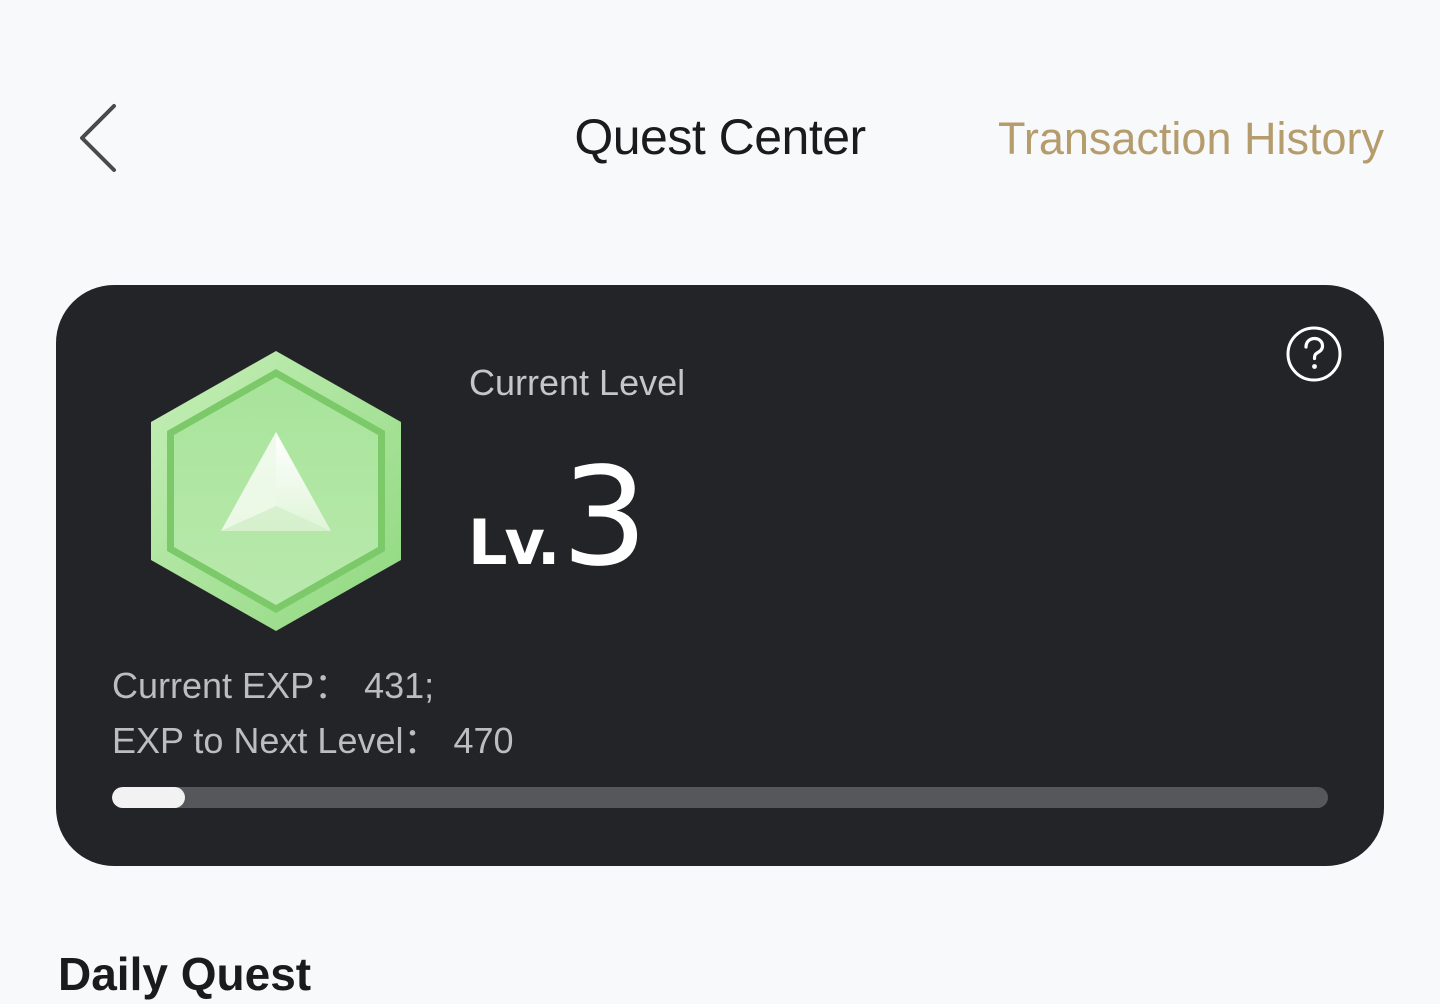 This screenshot has width=1440, height=1004. I want to click on next-level-exp-text: EXP to Next Level： 470, so click(313, 741).